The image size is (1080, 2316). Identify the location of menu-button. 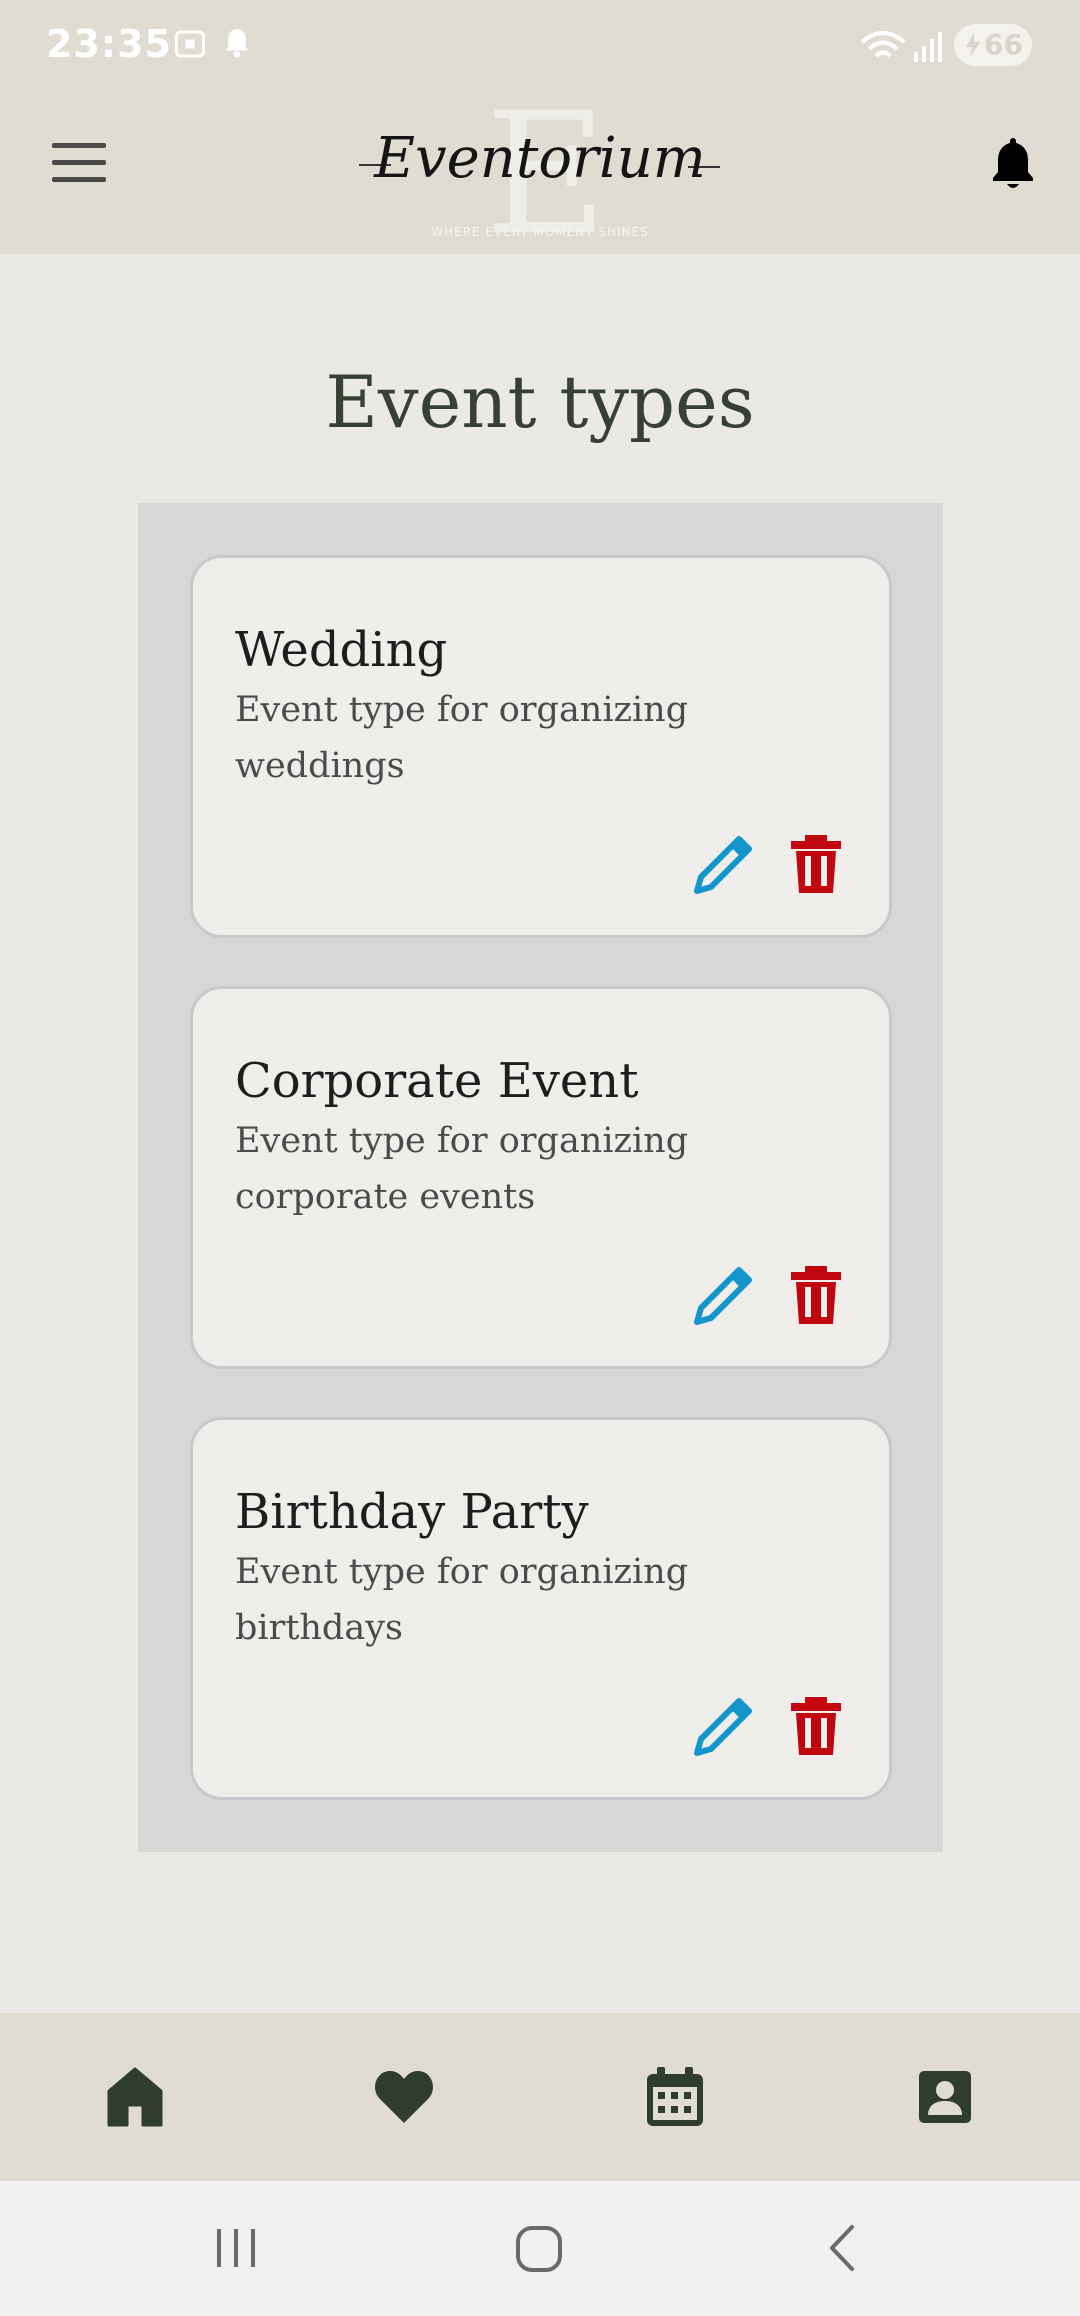
(79, 163).